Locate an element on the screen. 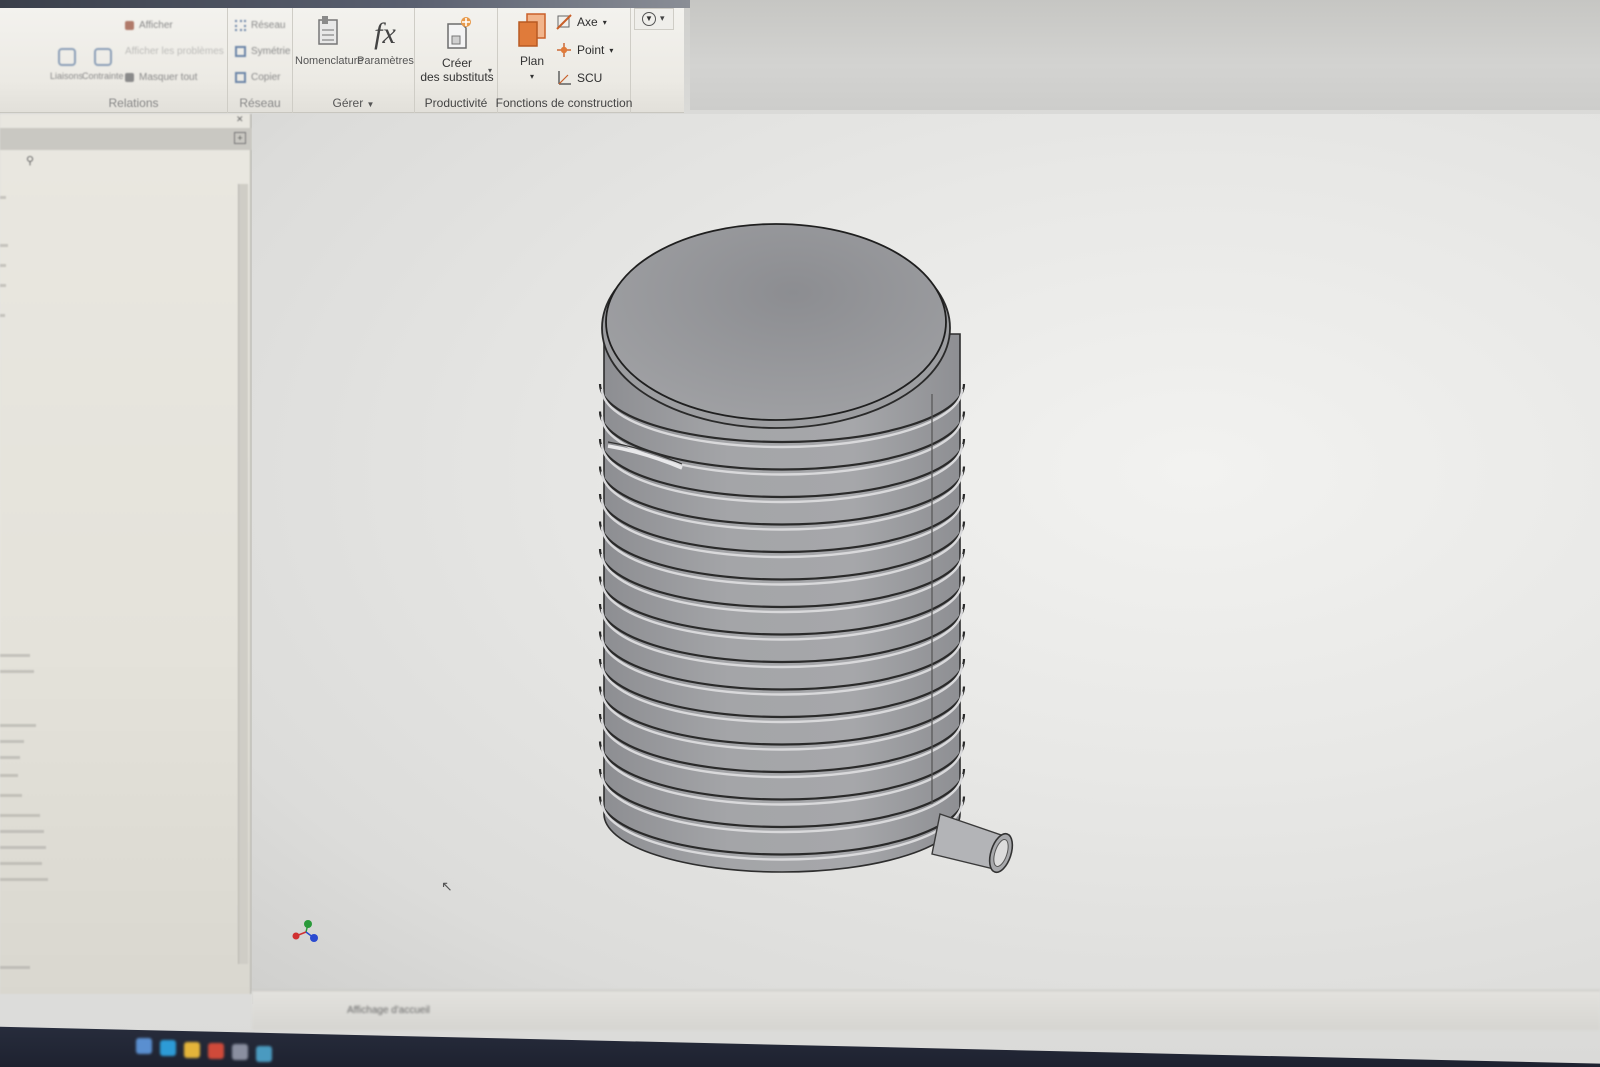 Image resolution: width=1600 pixels, height=1067 pixels. browser-scrollbar is located at coordinates (243, 574).